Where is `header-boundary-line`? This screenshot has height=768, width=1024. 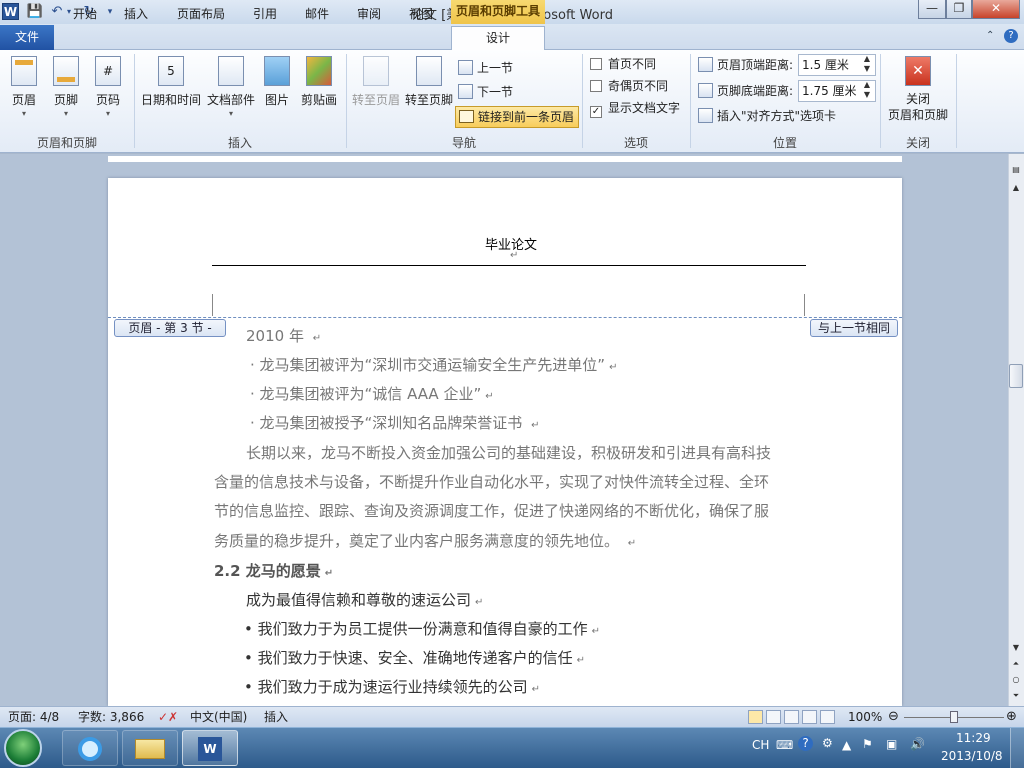 header-boundary-line is located at coordinates (505, 317).